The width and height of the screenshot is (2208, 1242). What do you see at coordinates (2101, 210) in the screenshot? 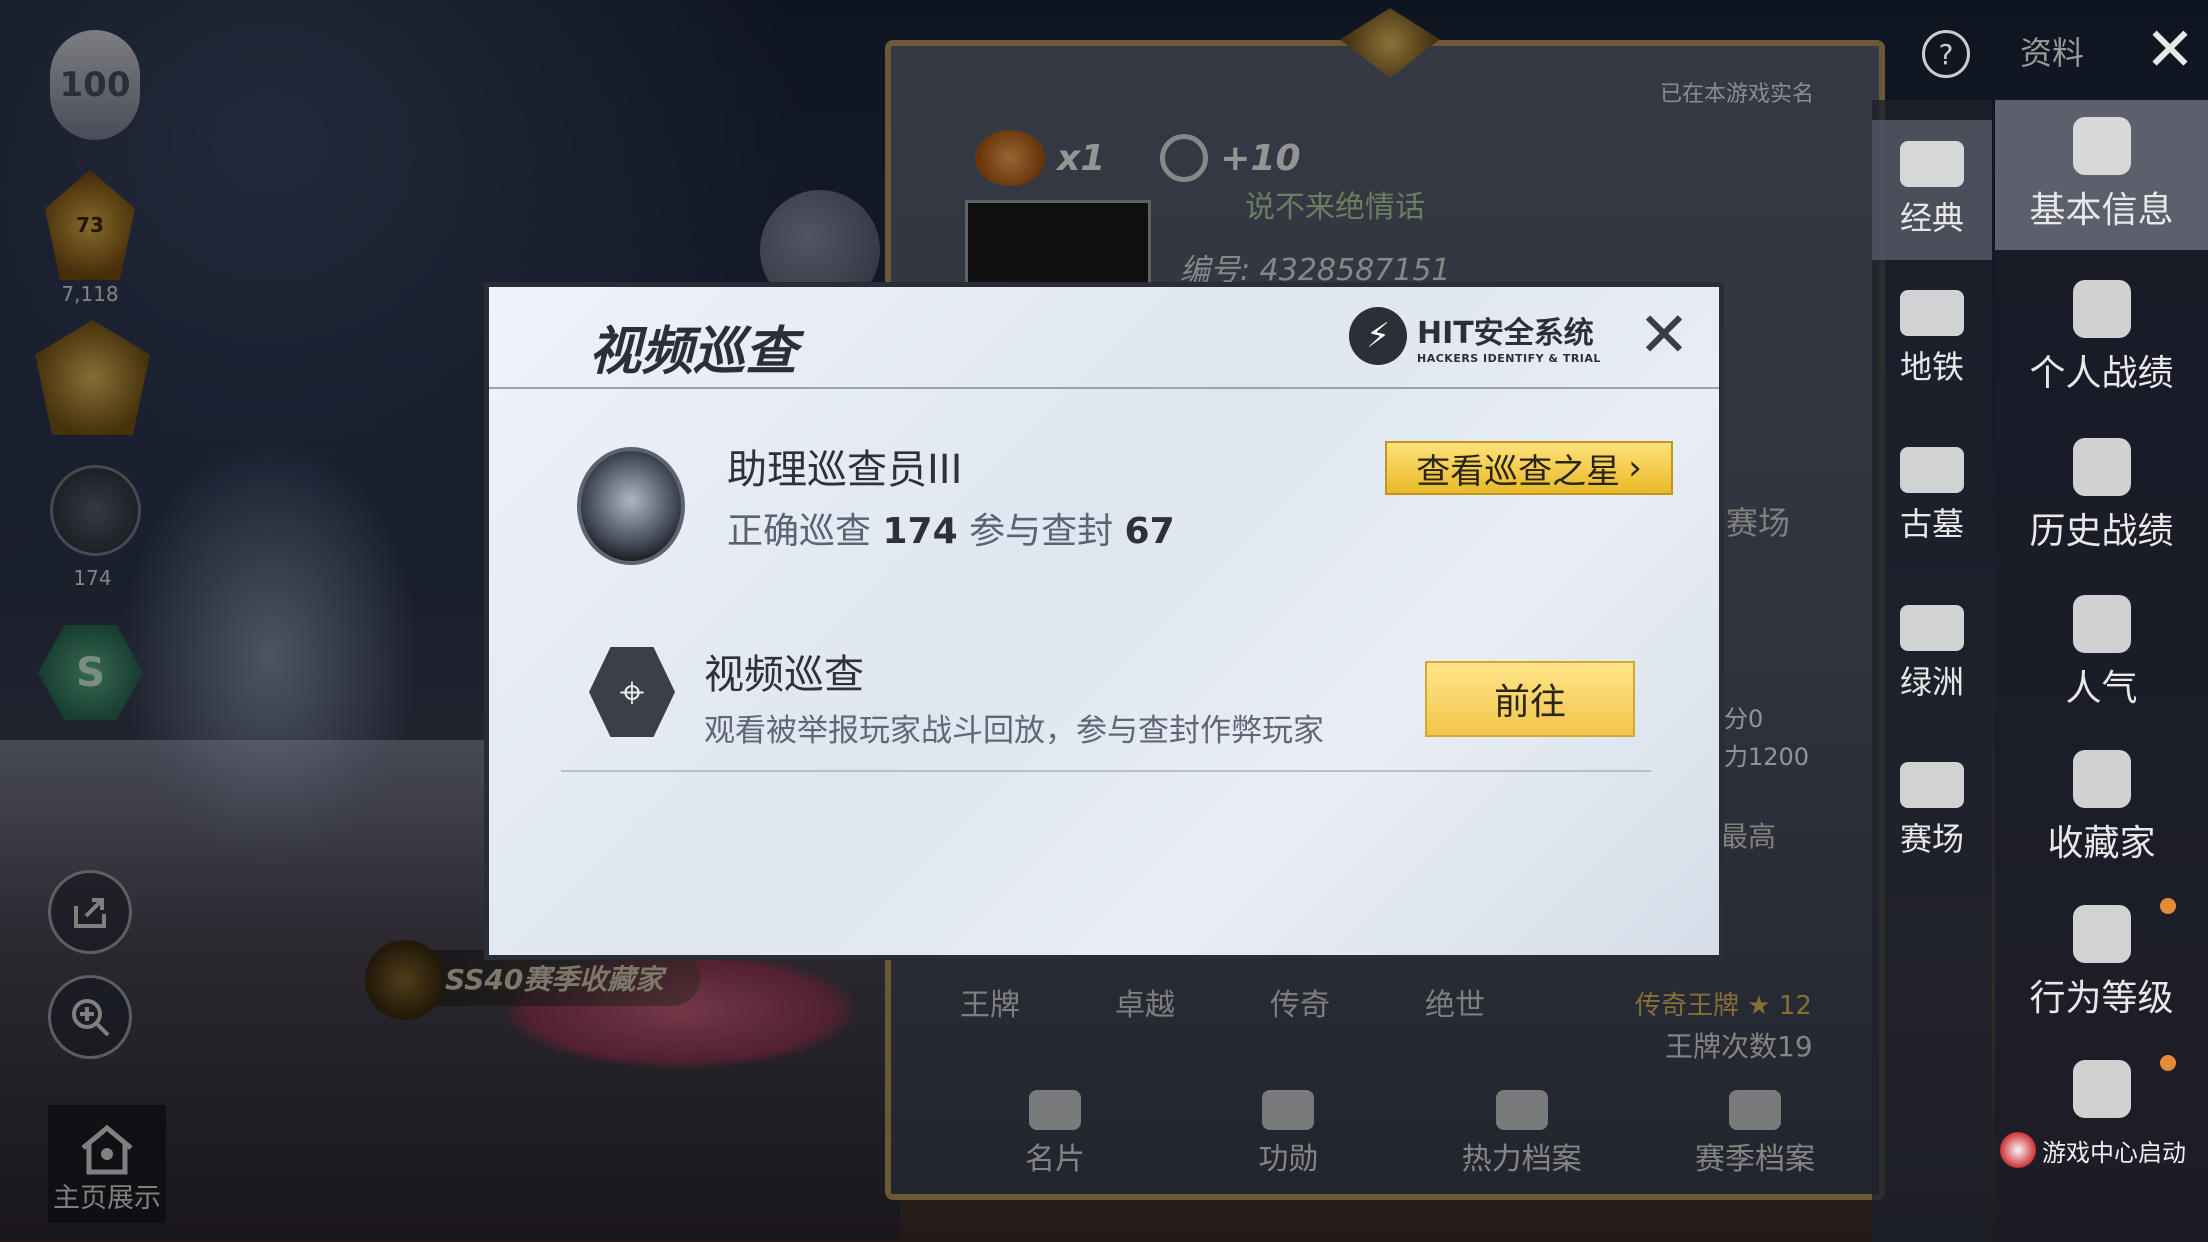
I see `sidebar-item-label: 基本信息` at bounding box center [2101, 210].